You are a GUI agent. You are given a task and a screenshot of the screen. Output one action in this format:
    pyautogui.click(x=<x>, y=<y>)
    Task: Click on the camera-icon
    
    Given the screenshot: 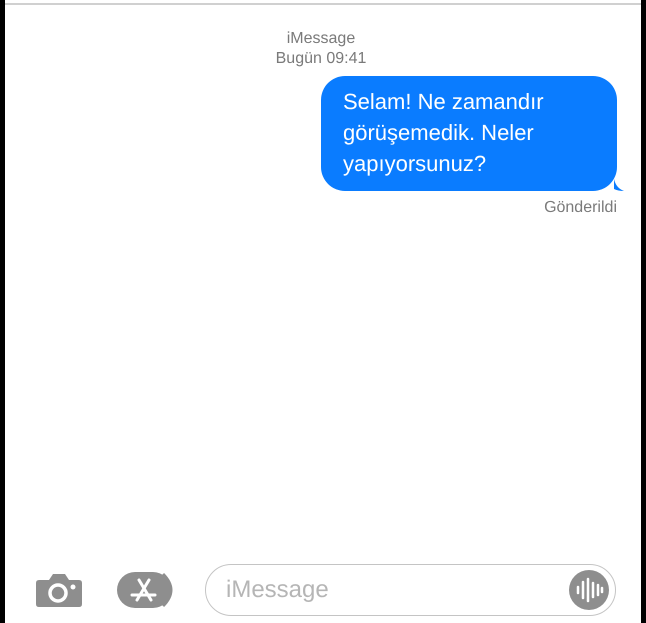 What is the action you would take?
    pyautogui.click(x=59, y=590)
    